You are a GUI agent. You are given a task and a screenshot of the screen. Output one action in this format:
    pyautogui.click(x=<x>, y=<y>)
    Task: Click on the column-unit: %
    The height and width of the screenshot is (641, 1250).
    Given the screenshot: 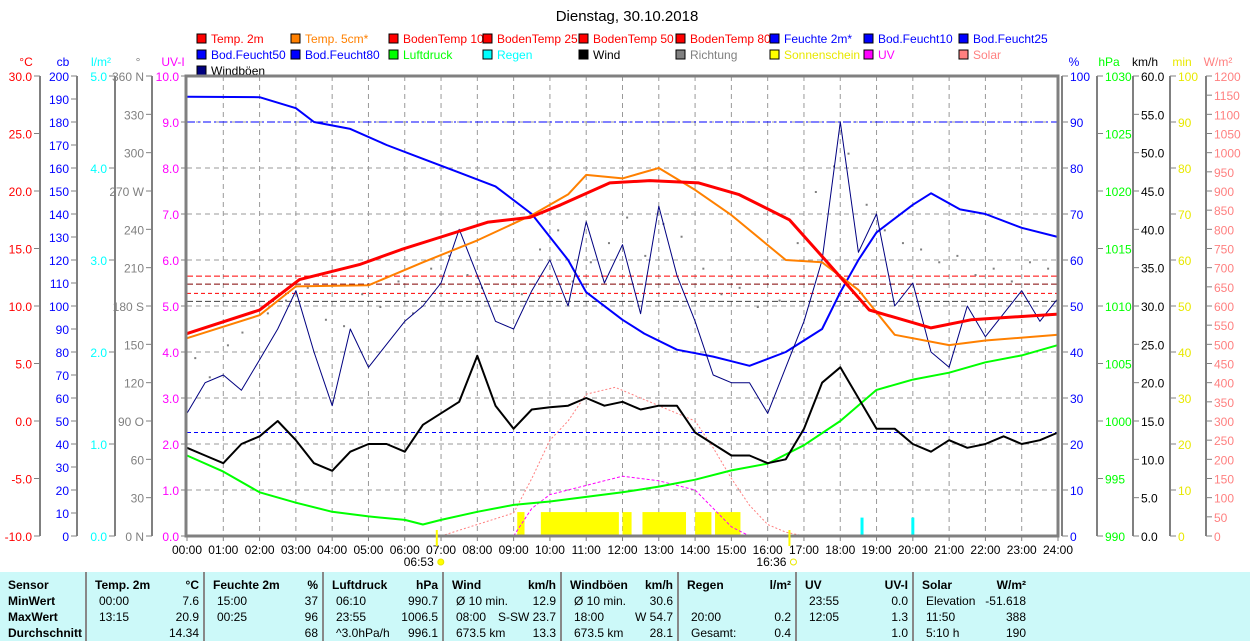 What is the action you would take?
    pyautogui.click(x=312, y=585)
    